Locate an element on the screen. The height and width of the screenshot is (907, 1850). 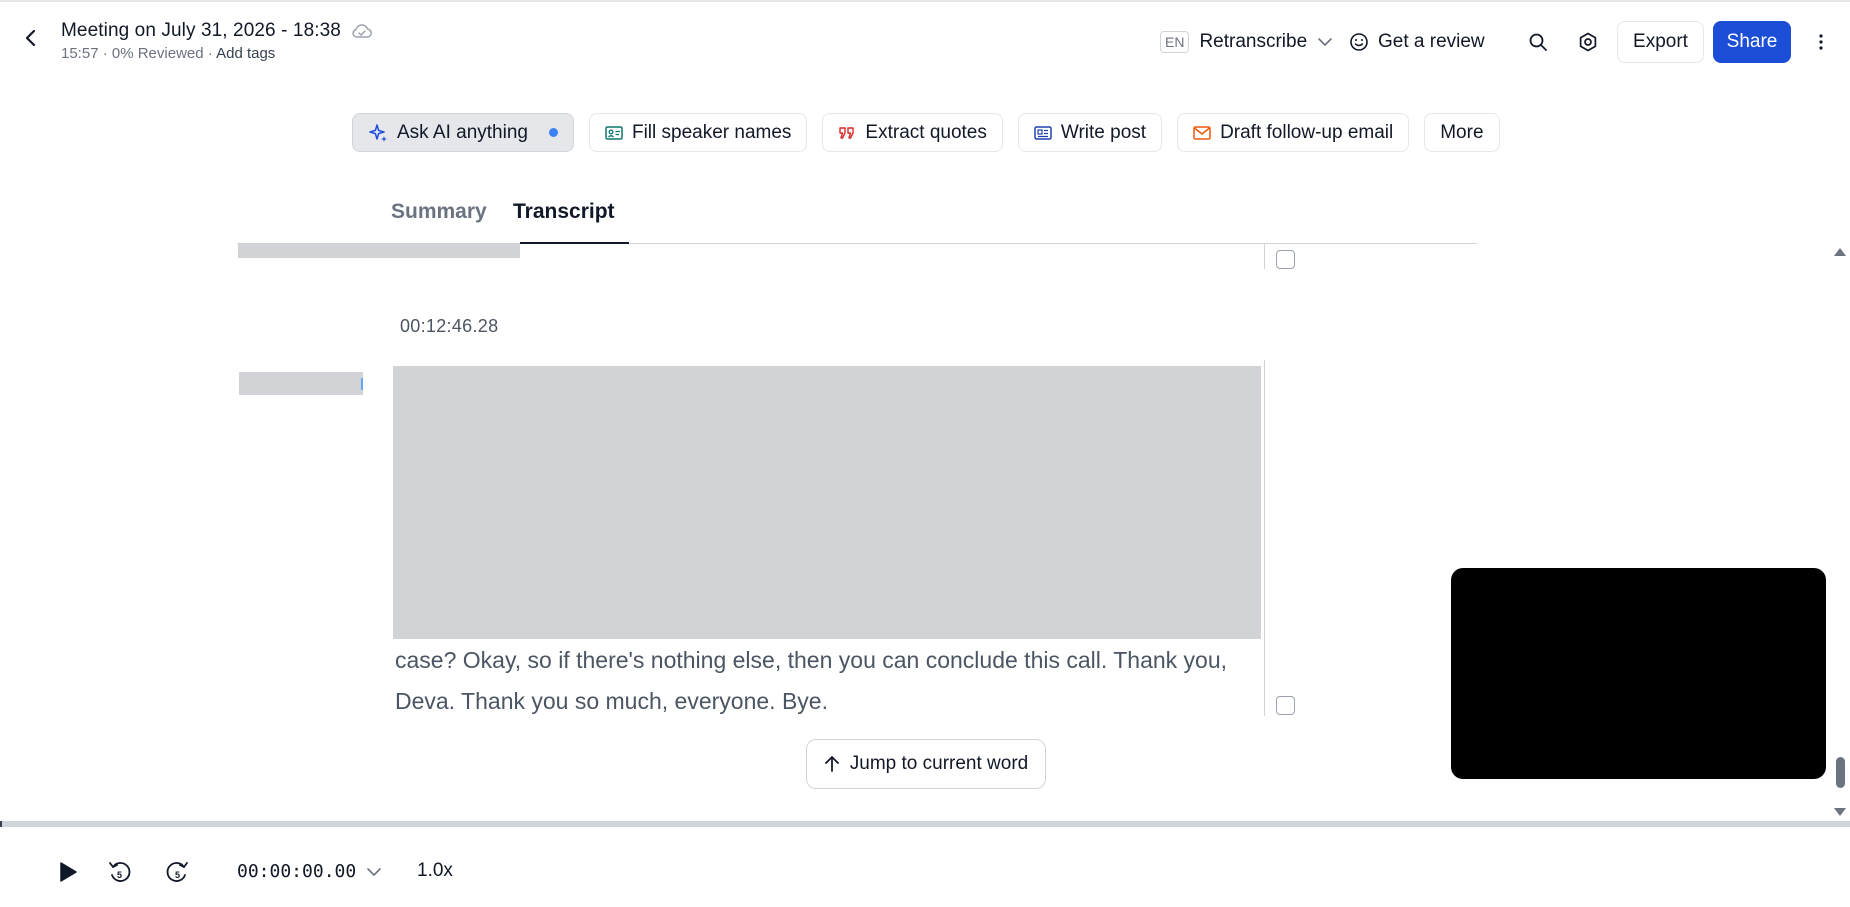
media-player: 5 5 00:00:00.00 1.0x is located at coordinates (925, 867).